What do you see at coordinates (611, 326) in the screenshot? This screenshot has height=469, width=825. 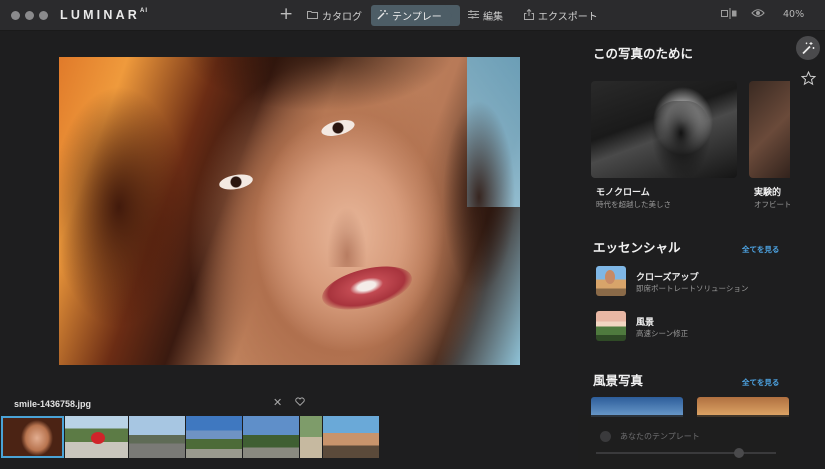 I see `template-thumb-landscape` at bounding box center [611, 326].